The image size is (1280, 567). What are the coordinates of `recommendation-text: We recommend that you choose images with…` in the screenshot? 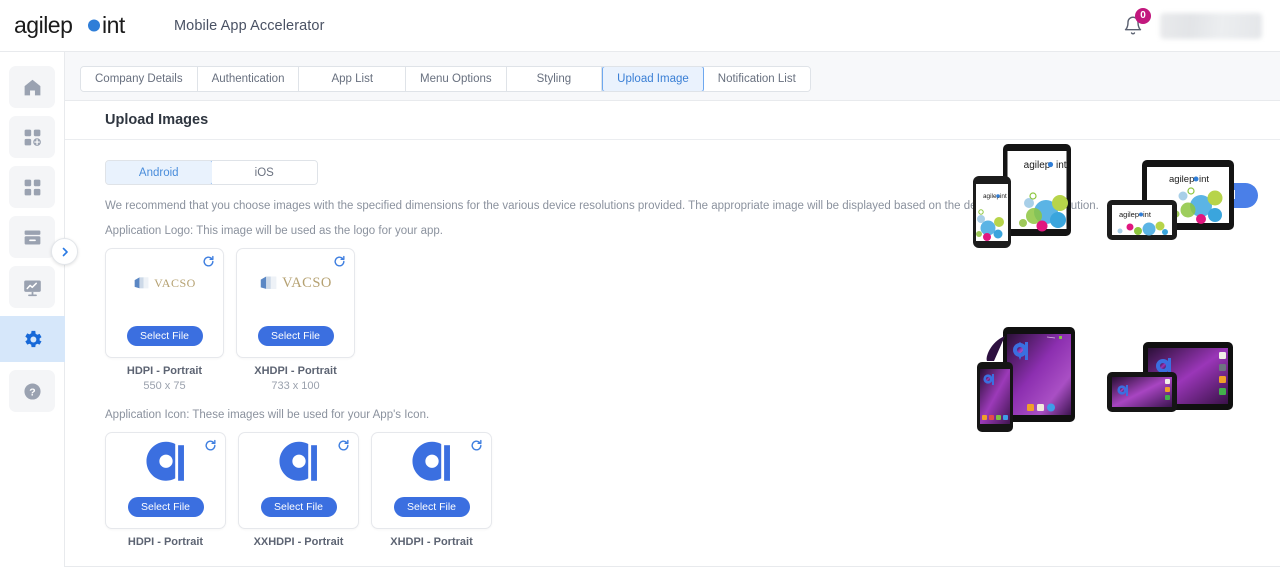 It's located at (602, 206).